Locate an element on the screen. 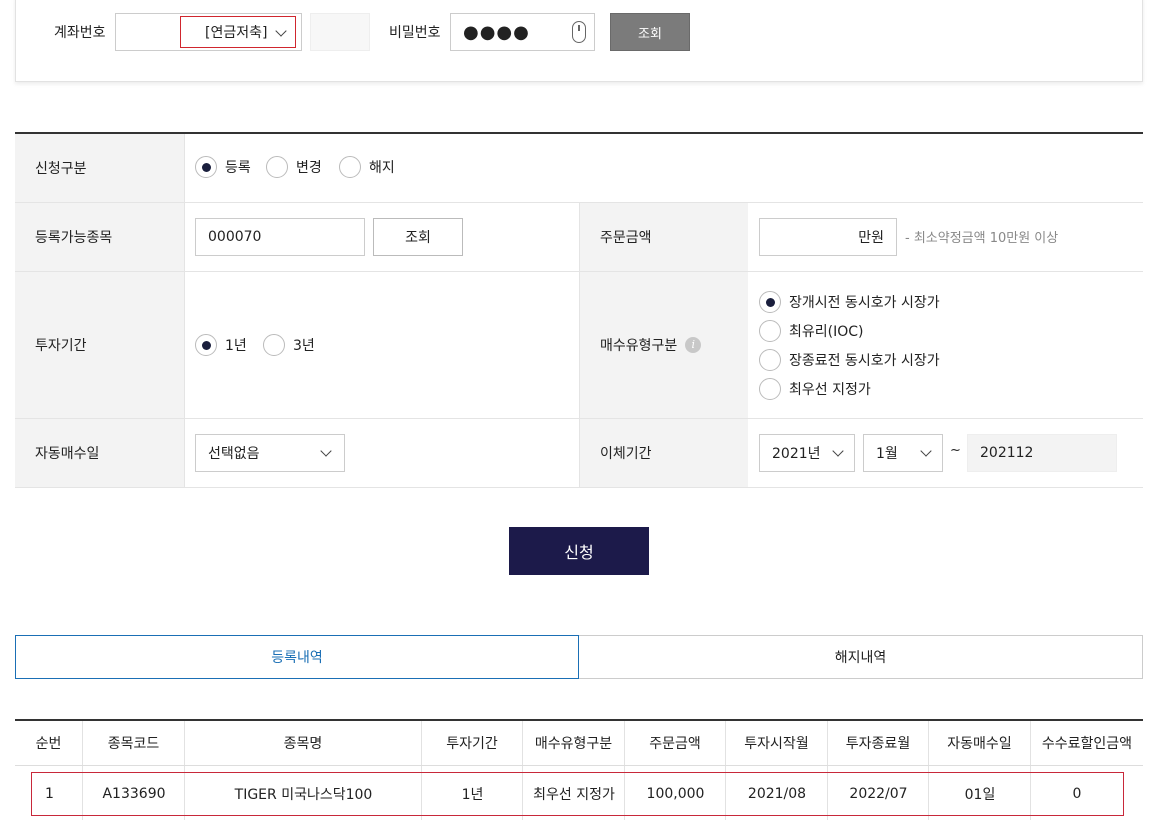  apply-type-label: 신청구분 is located at coordinates (99, 168).